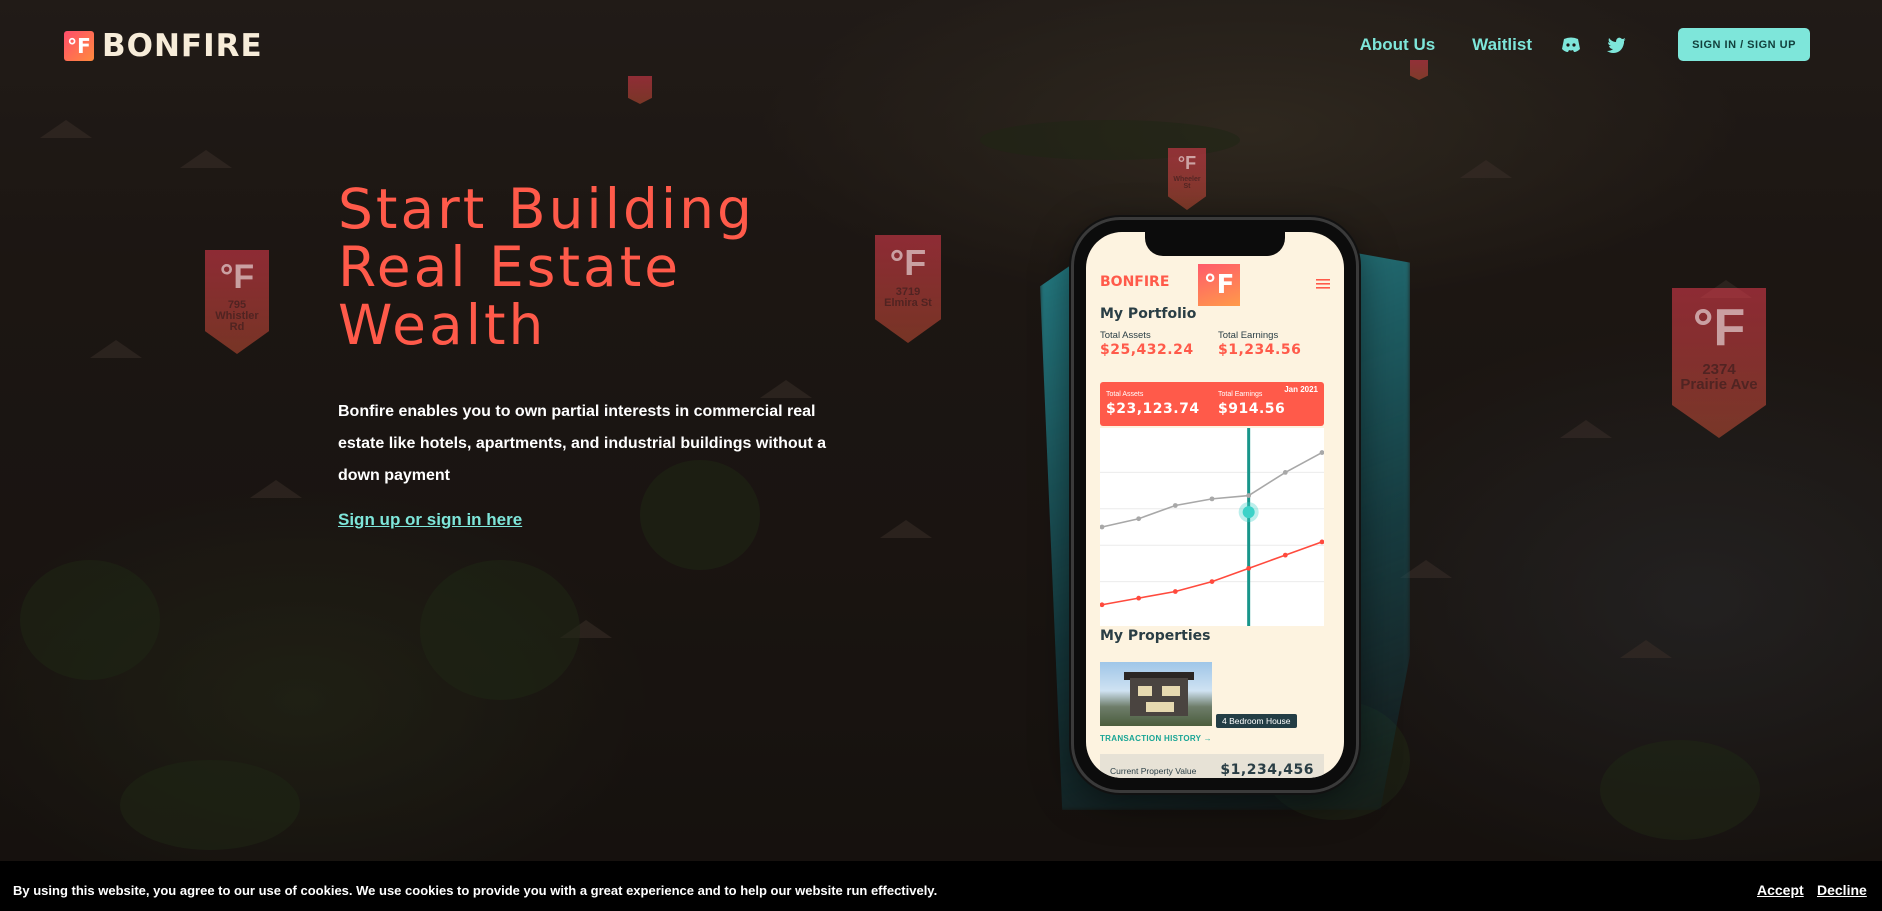 The image size is (1882, 911). What do you see at coordinates (182, 46) in the screenshot?
I see `brand-name: BONFIRE` at bounding box center [182, 46].